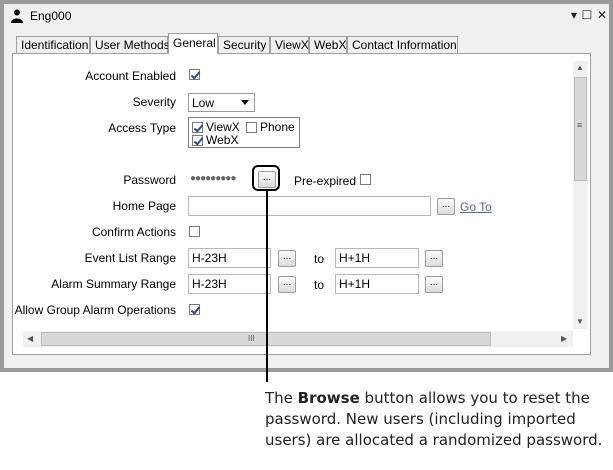 The width and height of the screenshot is (613, 470). Describe the element at coordinates (194, 74) in the screenshot. I see `account-enabled-checkbox` at that location.